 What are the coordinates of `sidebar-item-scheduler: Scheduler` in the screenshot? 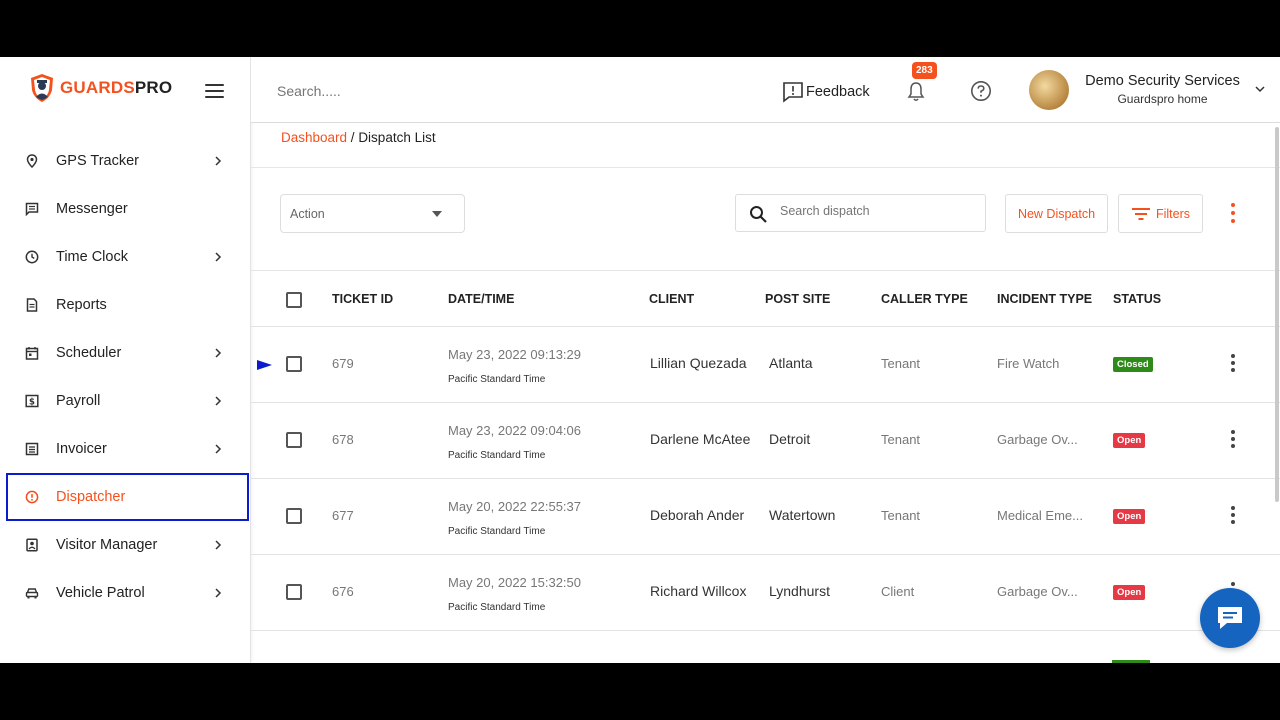 It's located at (125, 353).